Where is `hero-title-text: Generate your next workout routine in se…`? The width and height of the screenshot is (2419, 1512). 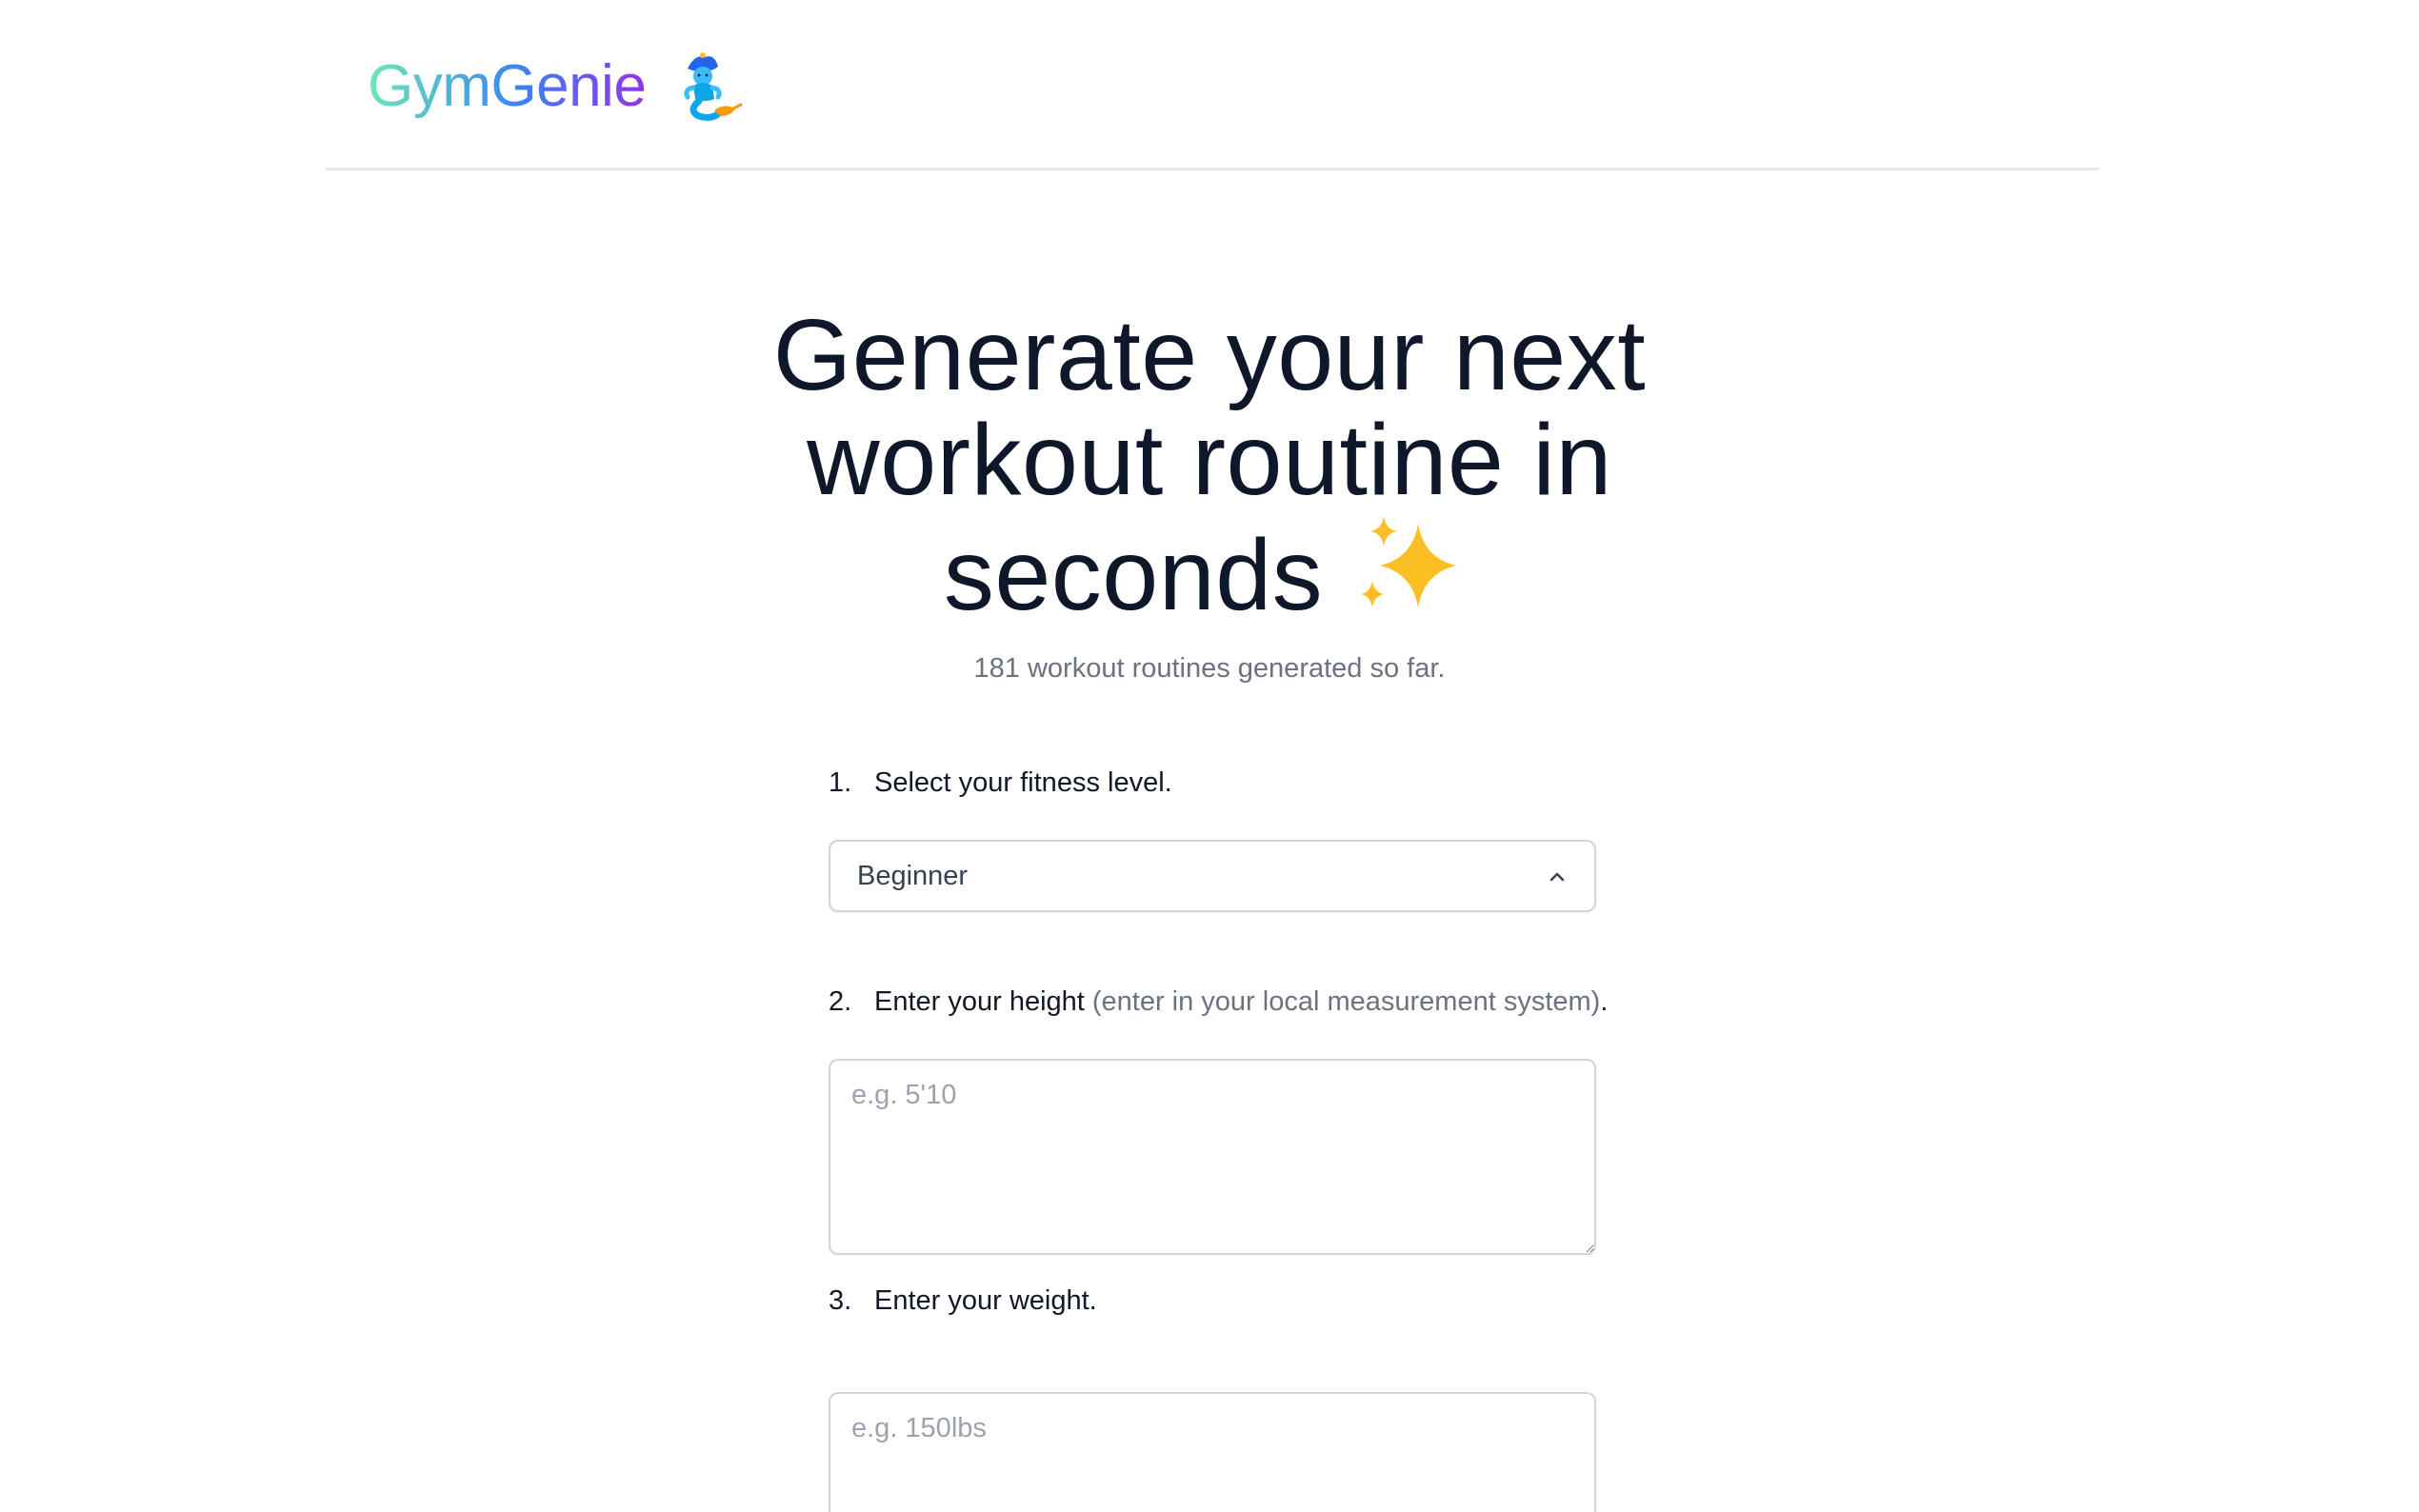
hero-title-text: Generate your next workout routine in se… is located at coordinates (1209, 465).